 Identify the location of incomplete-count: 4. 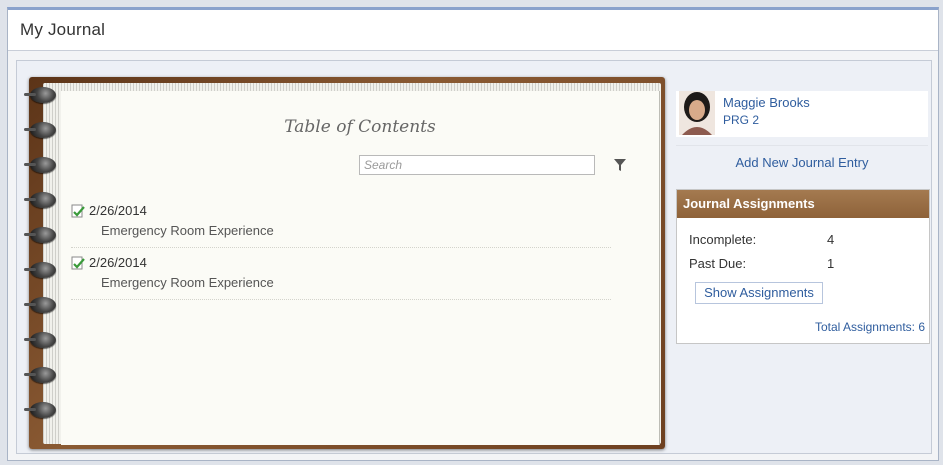
(831, 239).